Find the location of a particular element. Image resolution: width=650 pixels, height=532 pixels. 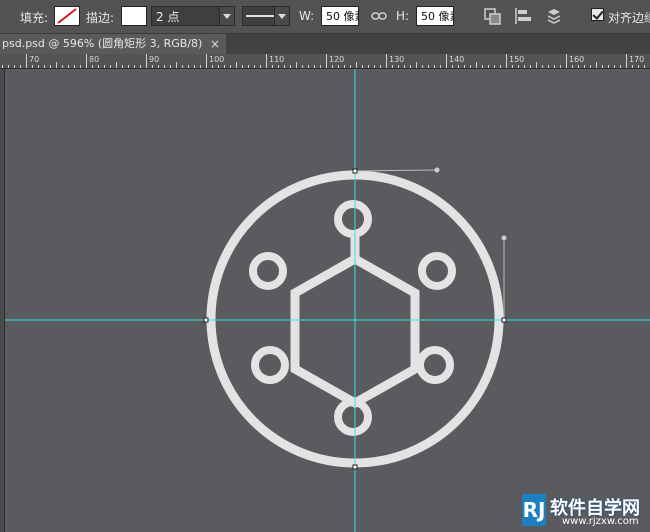

path-alignment-icon is located at coordinates (523, 16).